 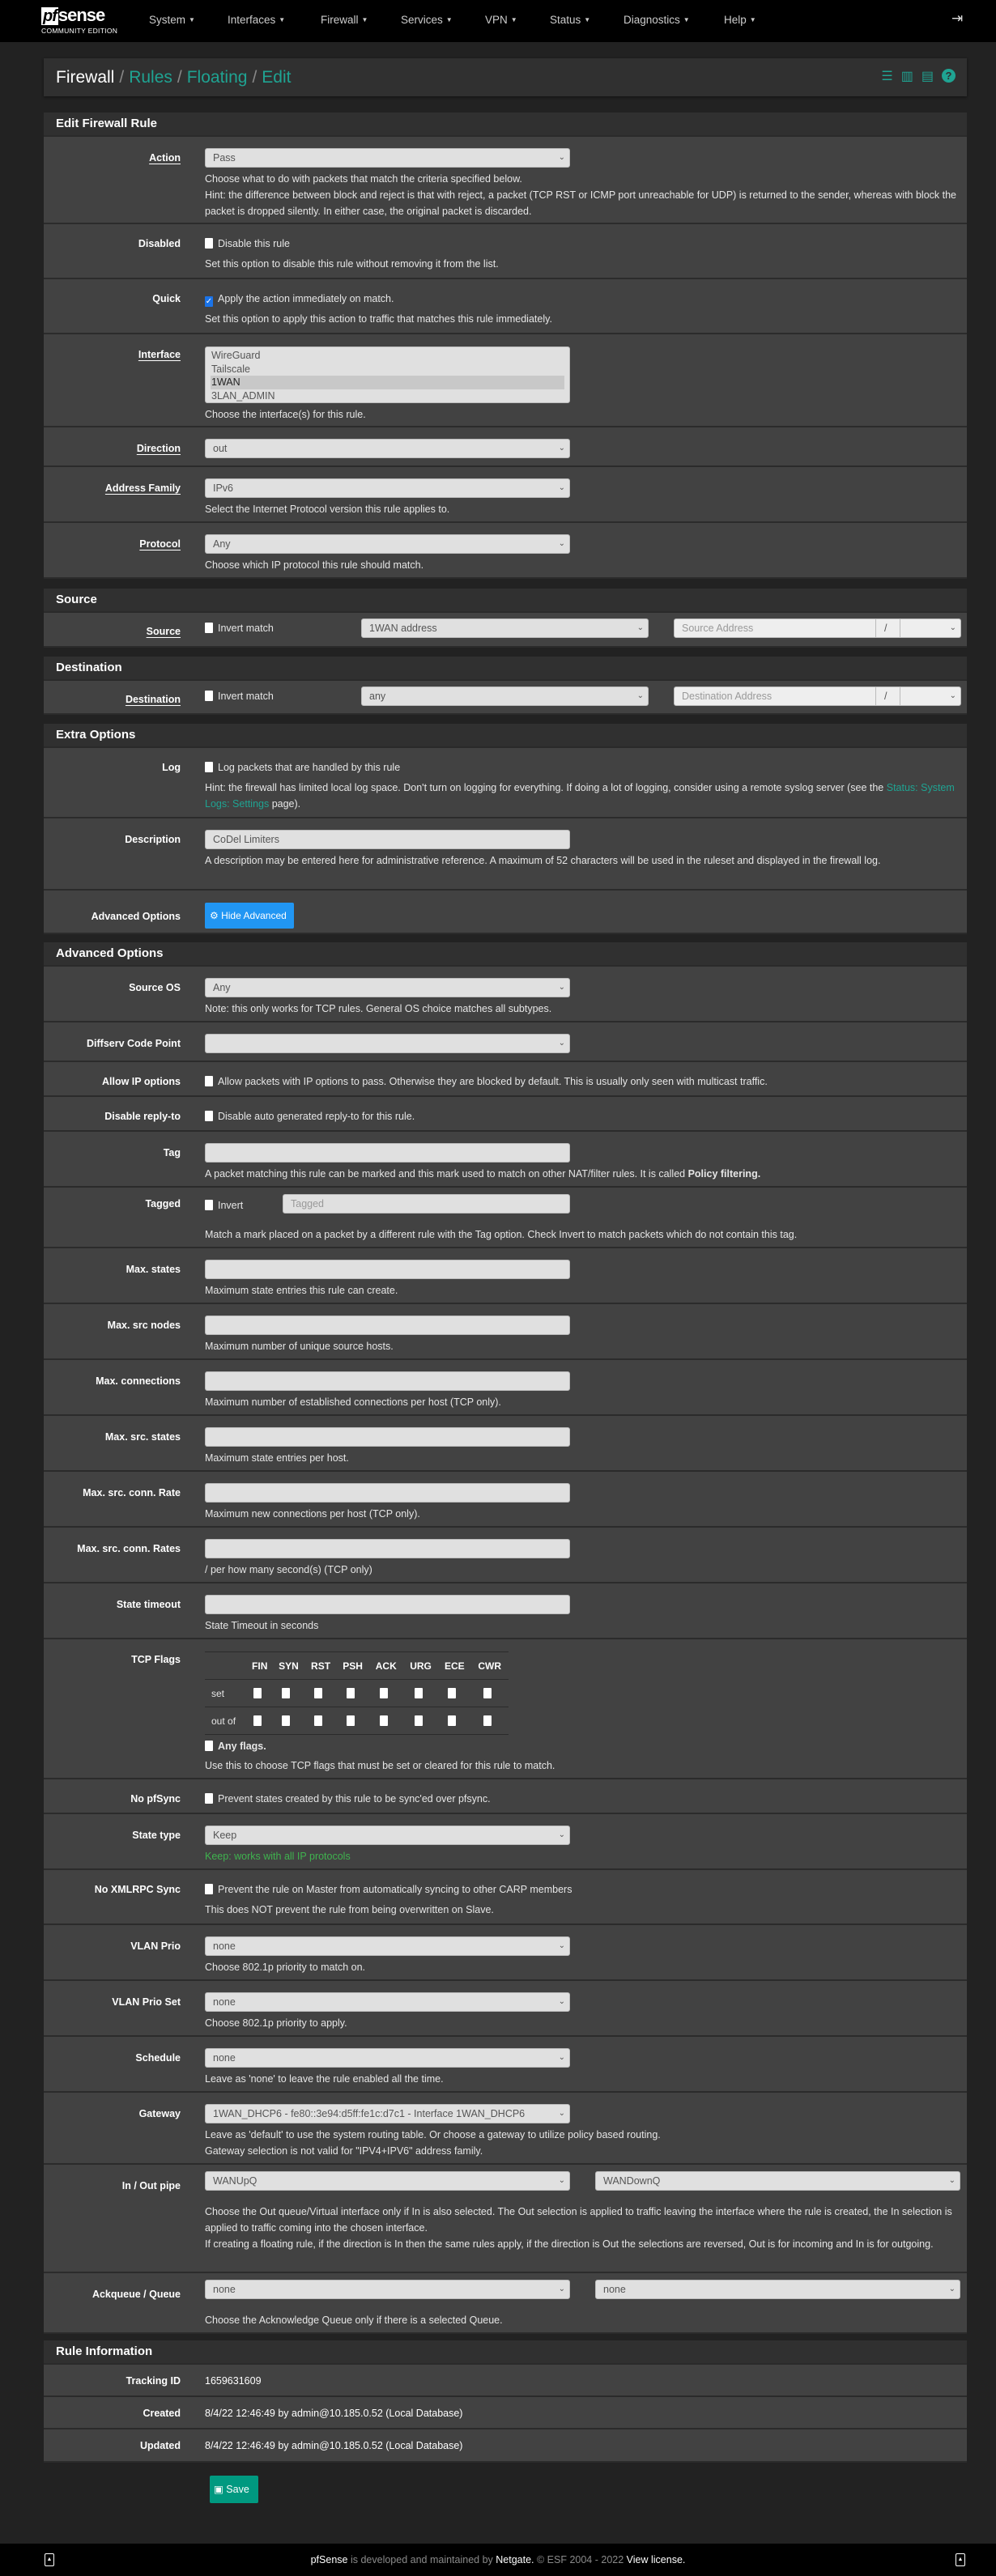 What do you see at coordinates (930, 696) in the screenshot?
I see `destination-mask-select: ⌄` at bounding box center [930, 696].